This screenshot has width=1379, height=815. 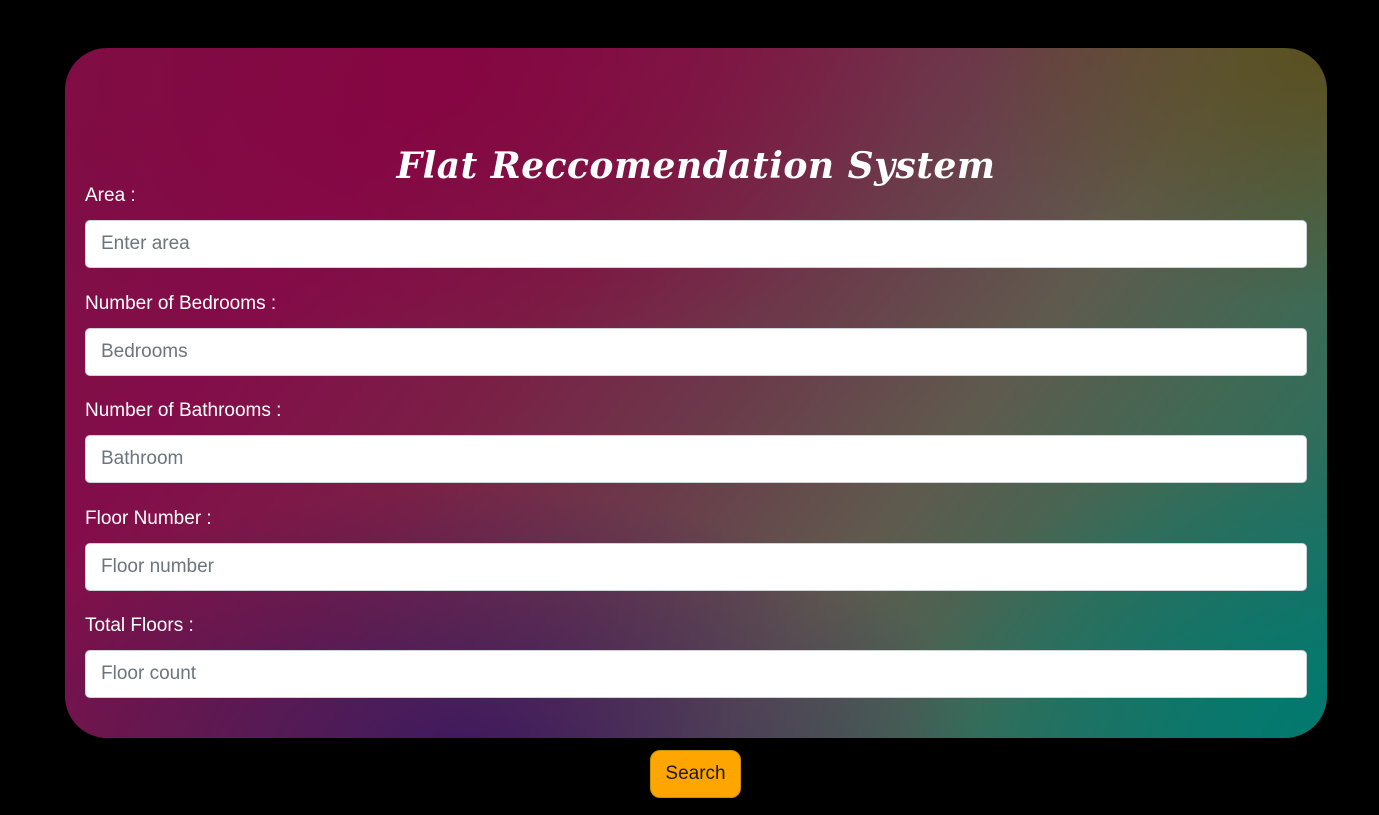 I want to click on bathrooms-label: Number of Bathrooms :, so click(x=183, y=410).